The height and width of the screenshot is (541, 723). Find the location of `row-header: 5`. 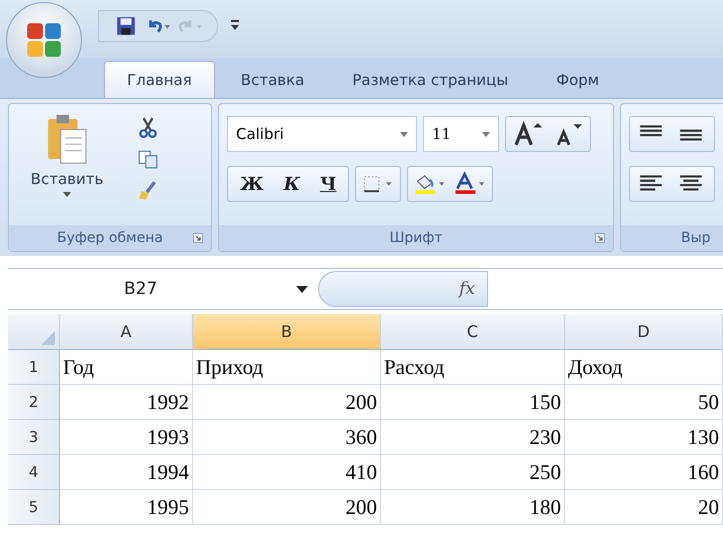

row-header: 5 is located at coordinates (34, 507).